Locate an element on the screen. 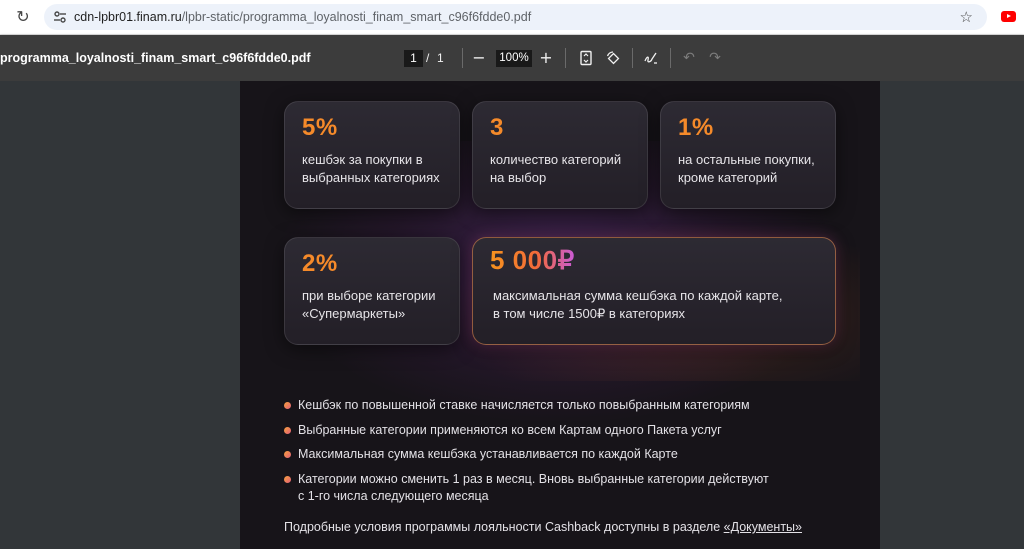 The image size is (1024, 549). benefit-card-cashback-2: 2% при выборе категории «Супермаркеты» is located at coordinates (372, 291).